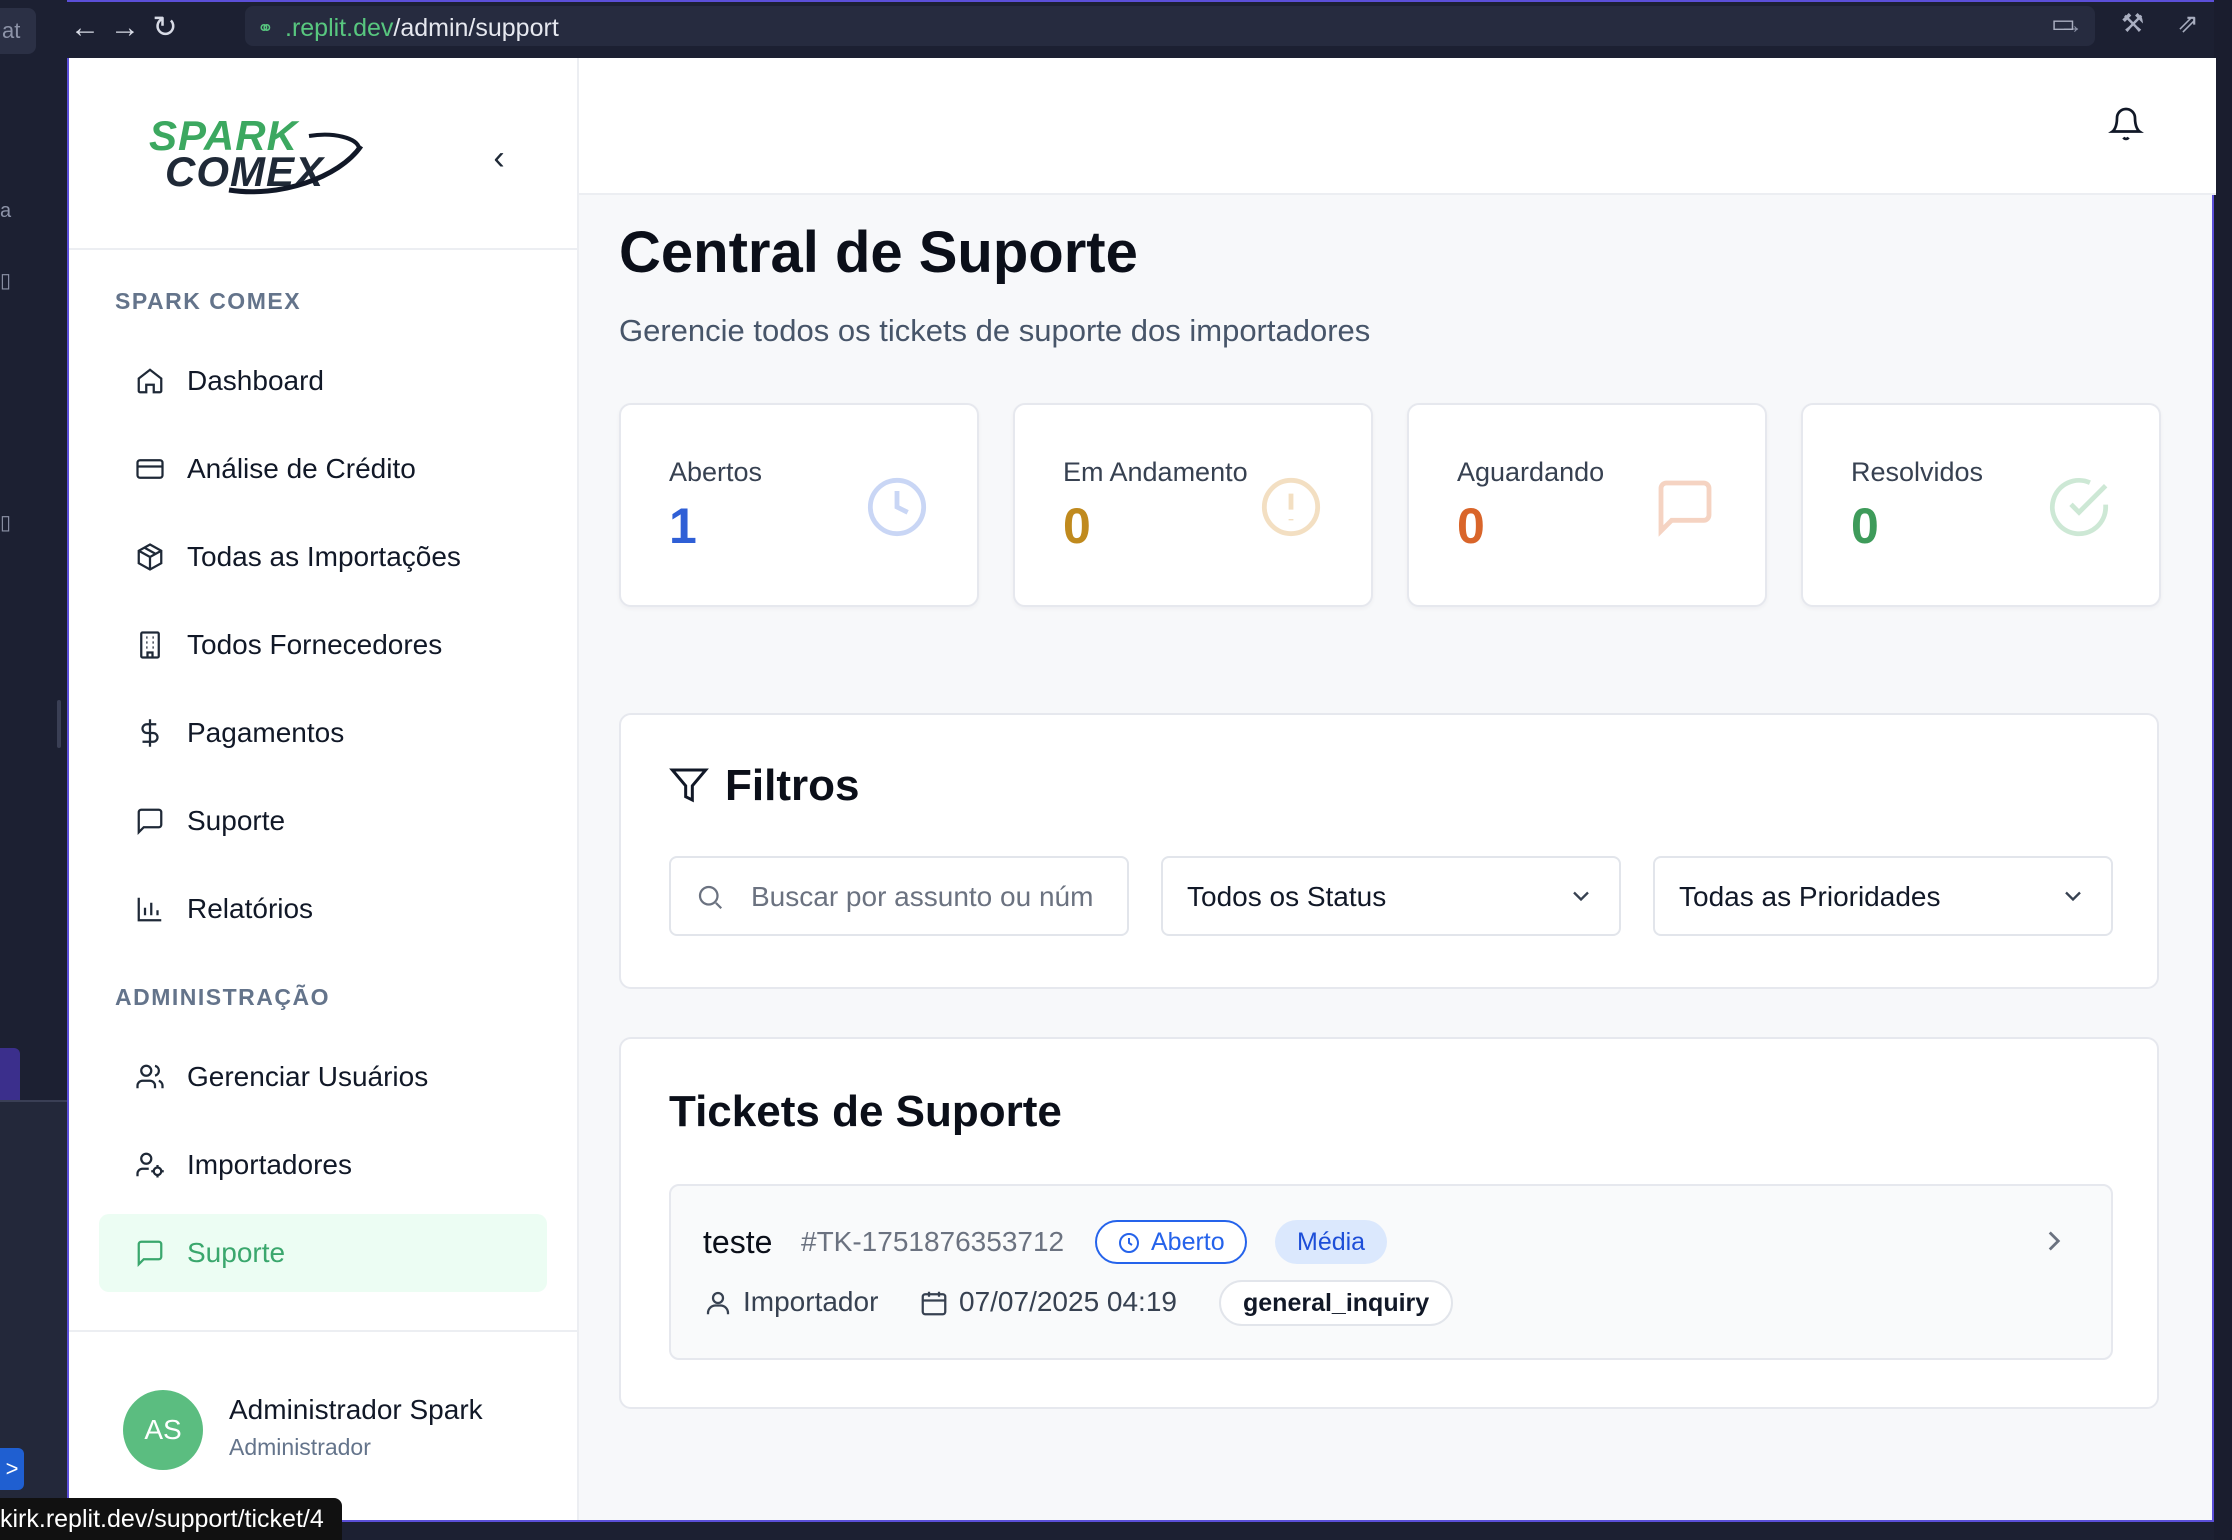 The image size is (2232, 1540). I want to click on sidebar-item-label: Gerenciar Usuários, so click(308, 1076).